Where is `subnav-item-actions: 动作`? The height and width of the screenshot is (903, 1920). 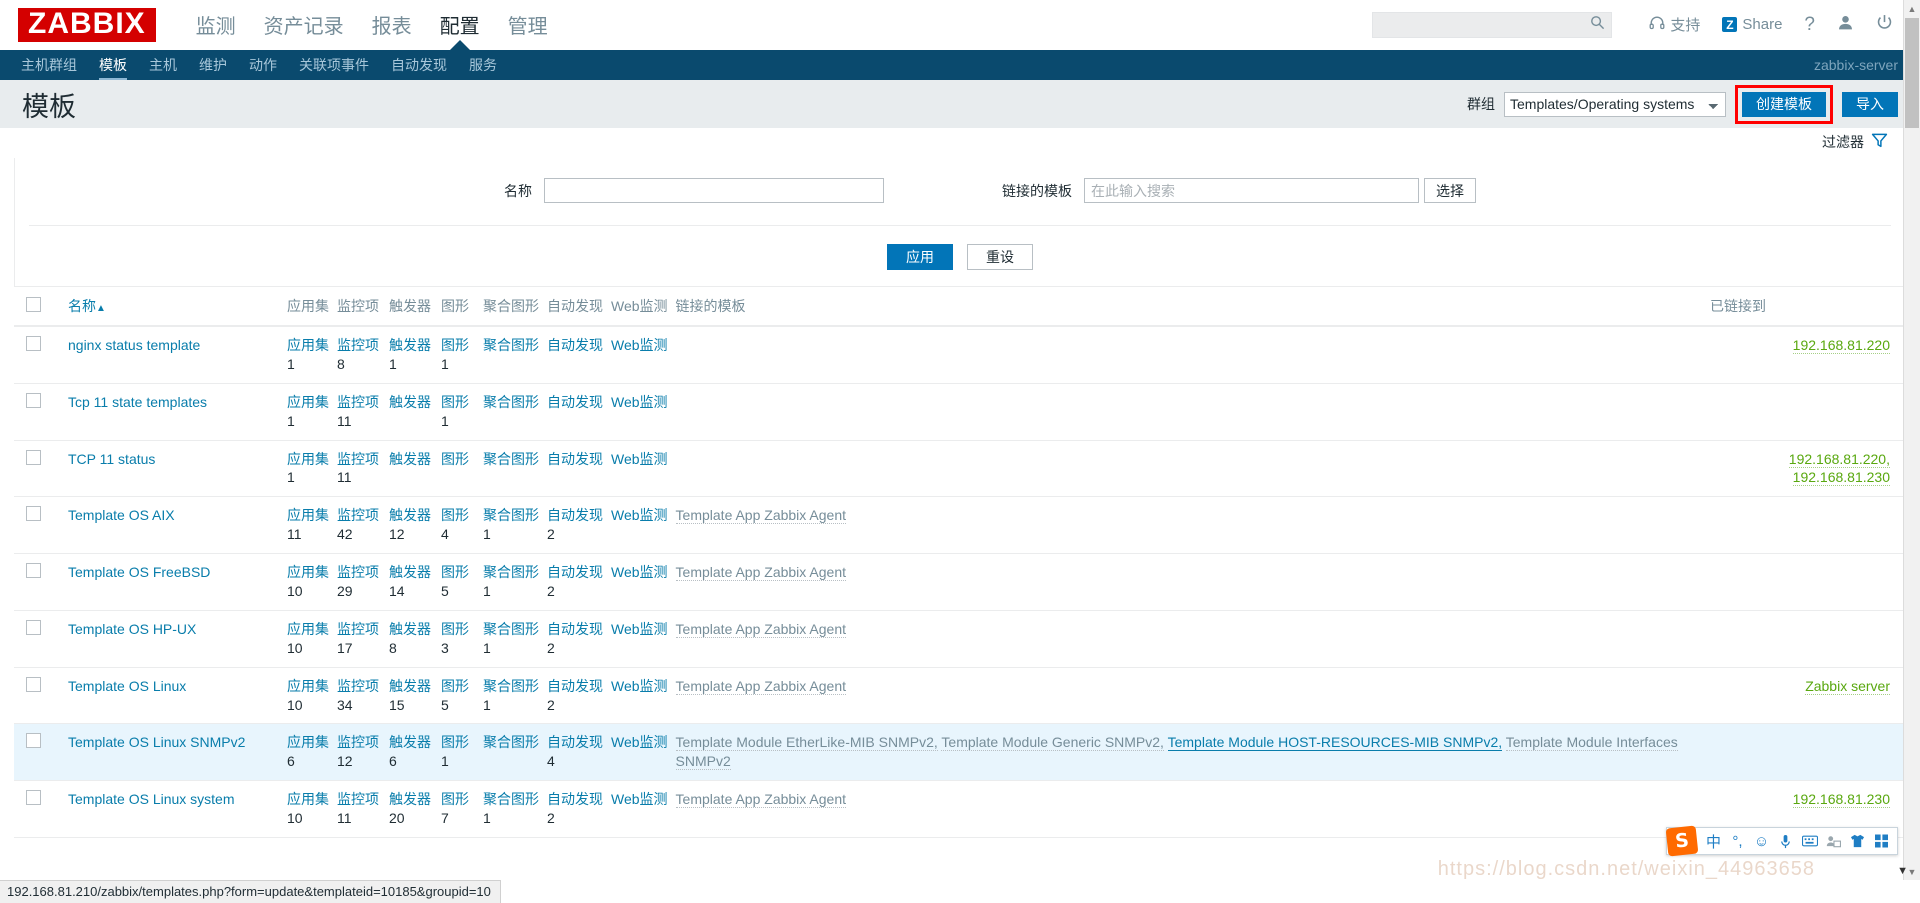
subnav-item-actions: 动作 is located at coordinates (263, 65).